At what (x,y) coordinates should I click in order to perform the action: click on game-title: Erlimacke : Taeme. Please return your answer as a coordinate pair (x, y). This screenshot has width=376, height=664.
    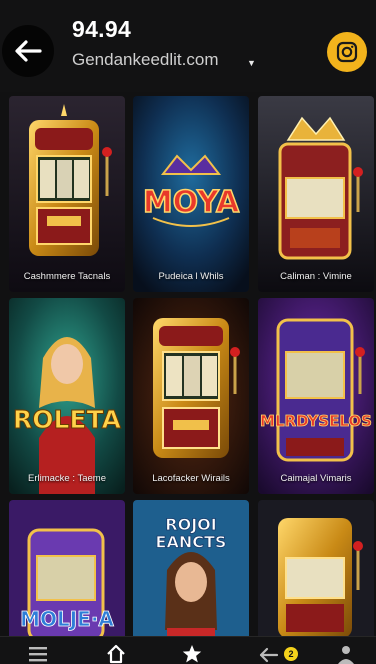
    Looking at the image, I should click on (67, 478).